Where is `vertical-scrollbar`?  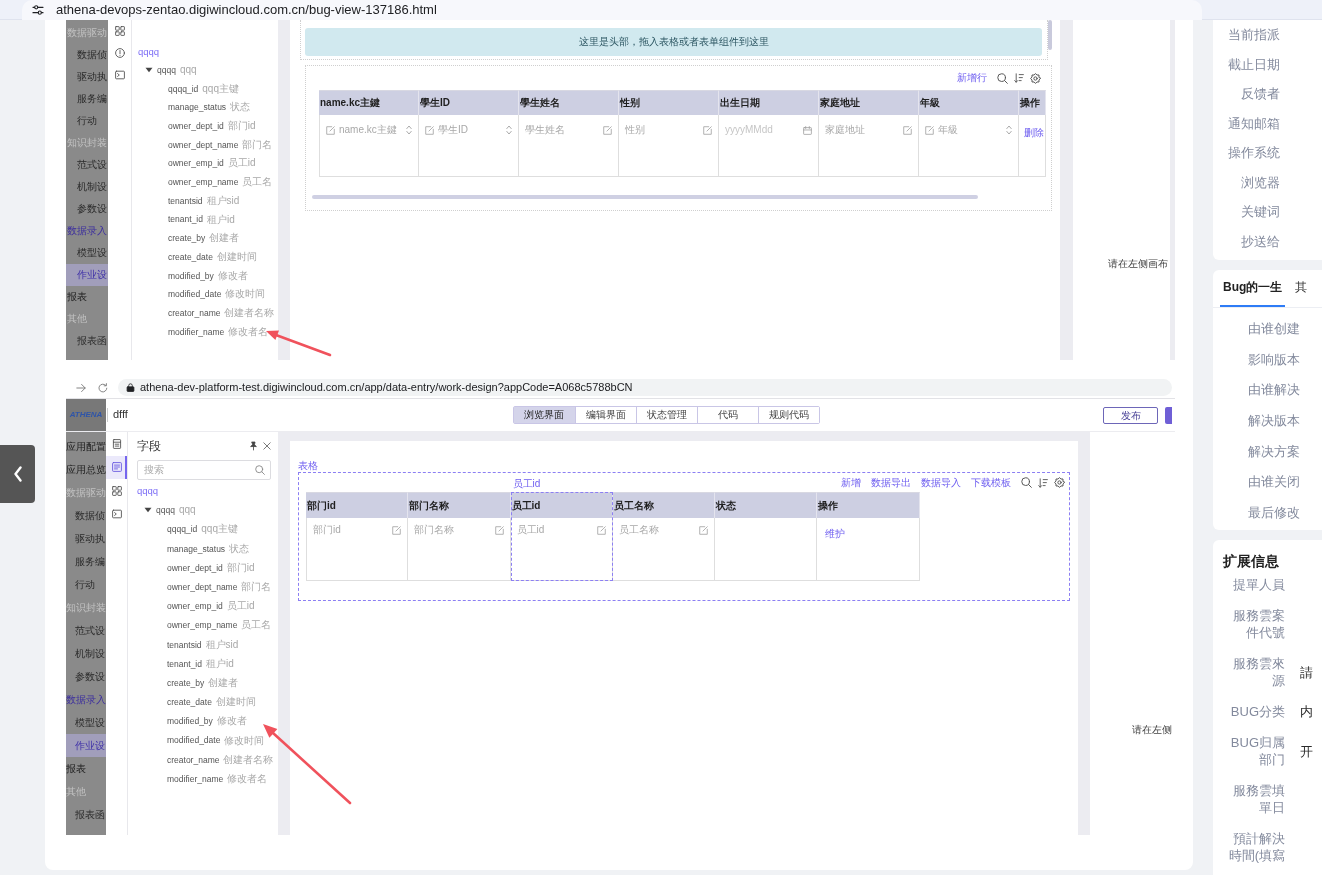 vertical-scrollbar is located at coordinates (1050, 35).